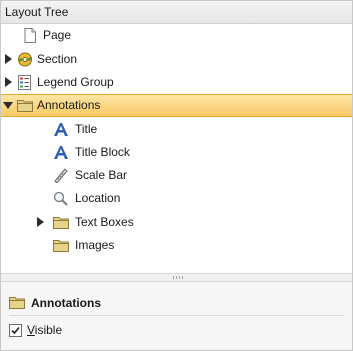 This screenshot has height=351, width=353. I want to click on tree-item-label: Images, so click(95, 245).